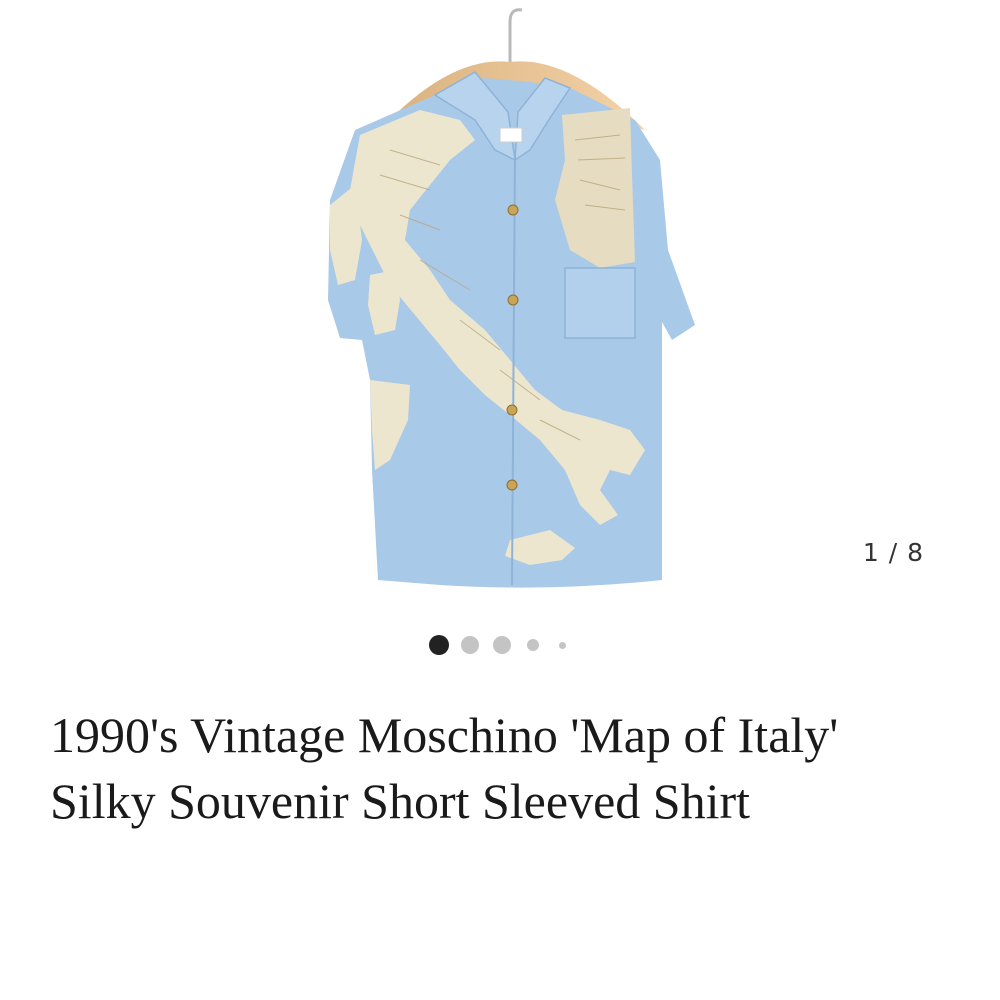 This screenshot has width=1000, height=1000. I want to click on map-sardinia-print, so click(384, 302).